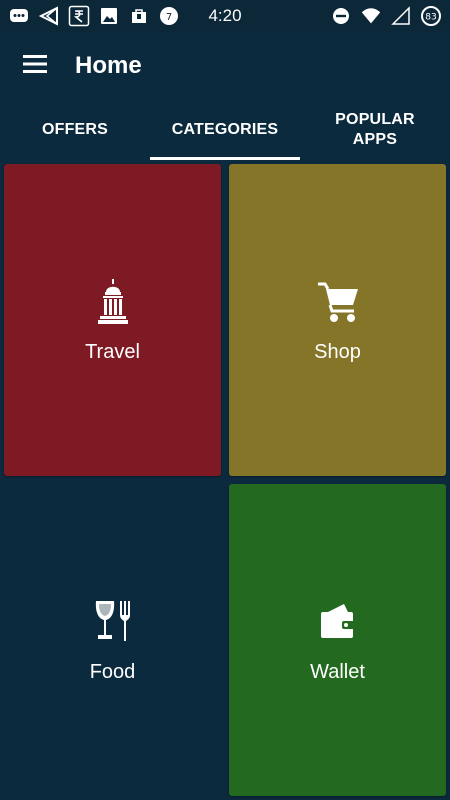  I want to click on category-label: Food, so click(112, 671).